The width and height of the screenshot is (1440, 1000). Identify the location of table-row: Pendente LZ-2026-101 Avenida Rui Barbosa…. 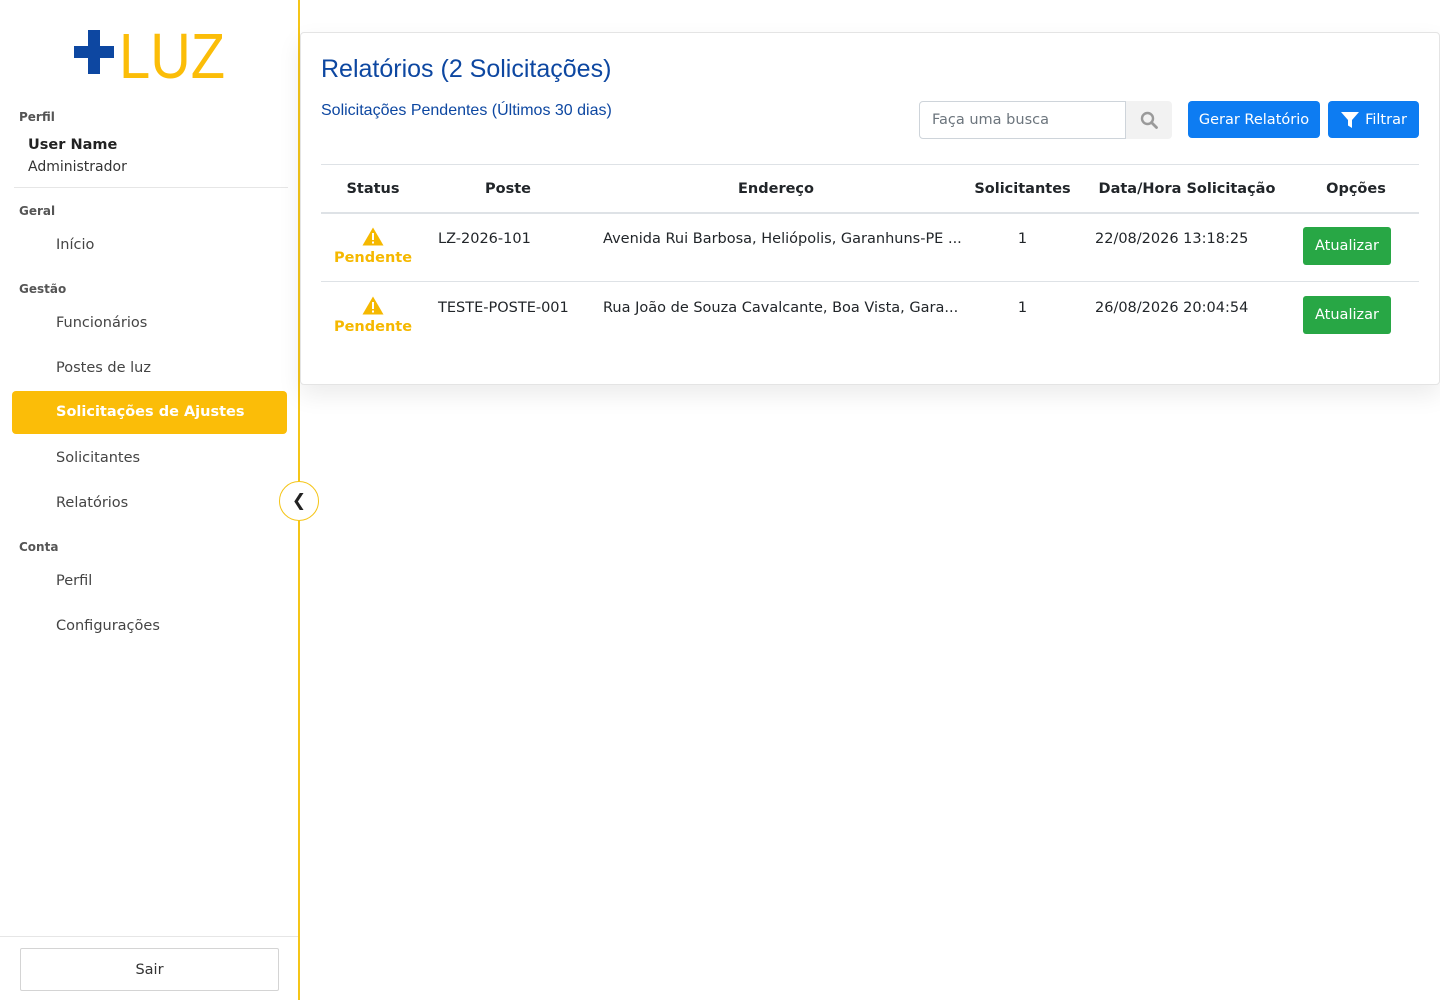
(870, 248).